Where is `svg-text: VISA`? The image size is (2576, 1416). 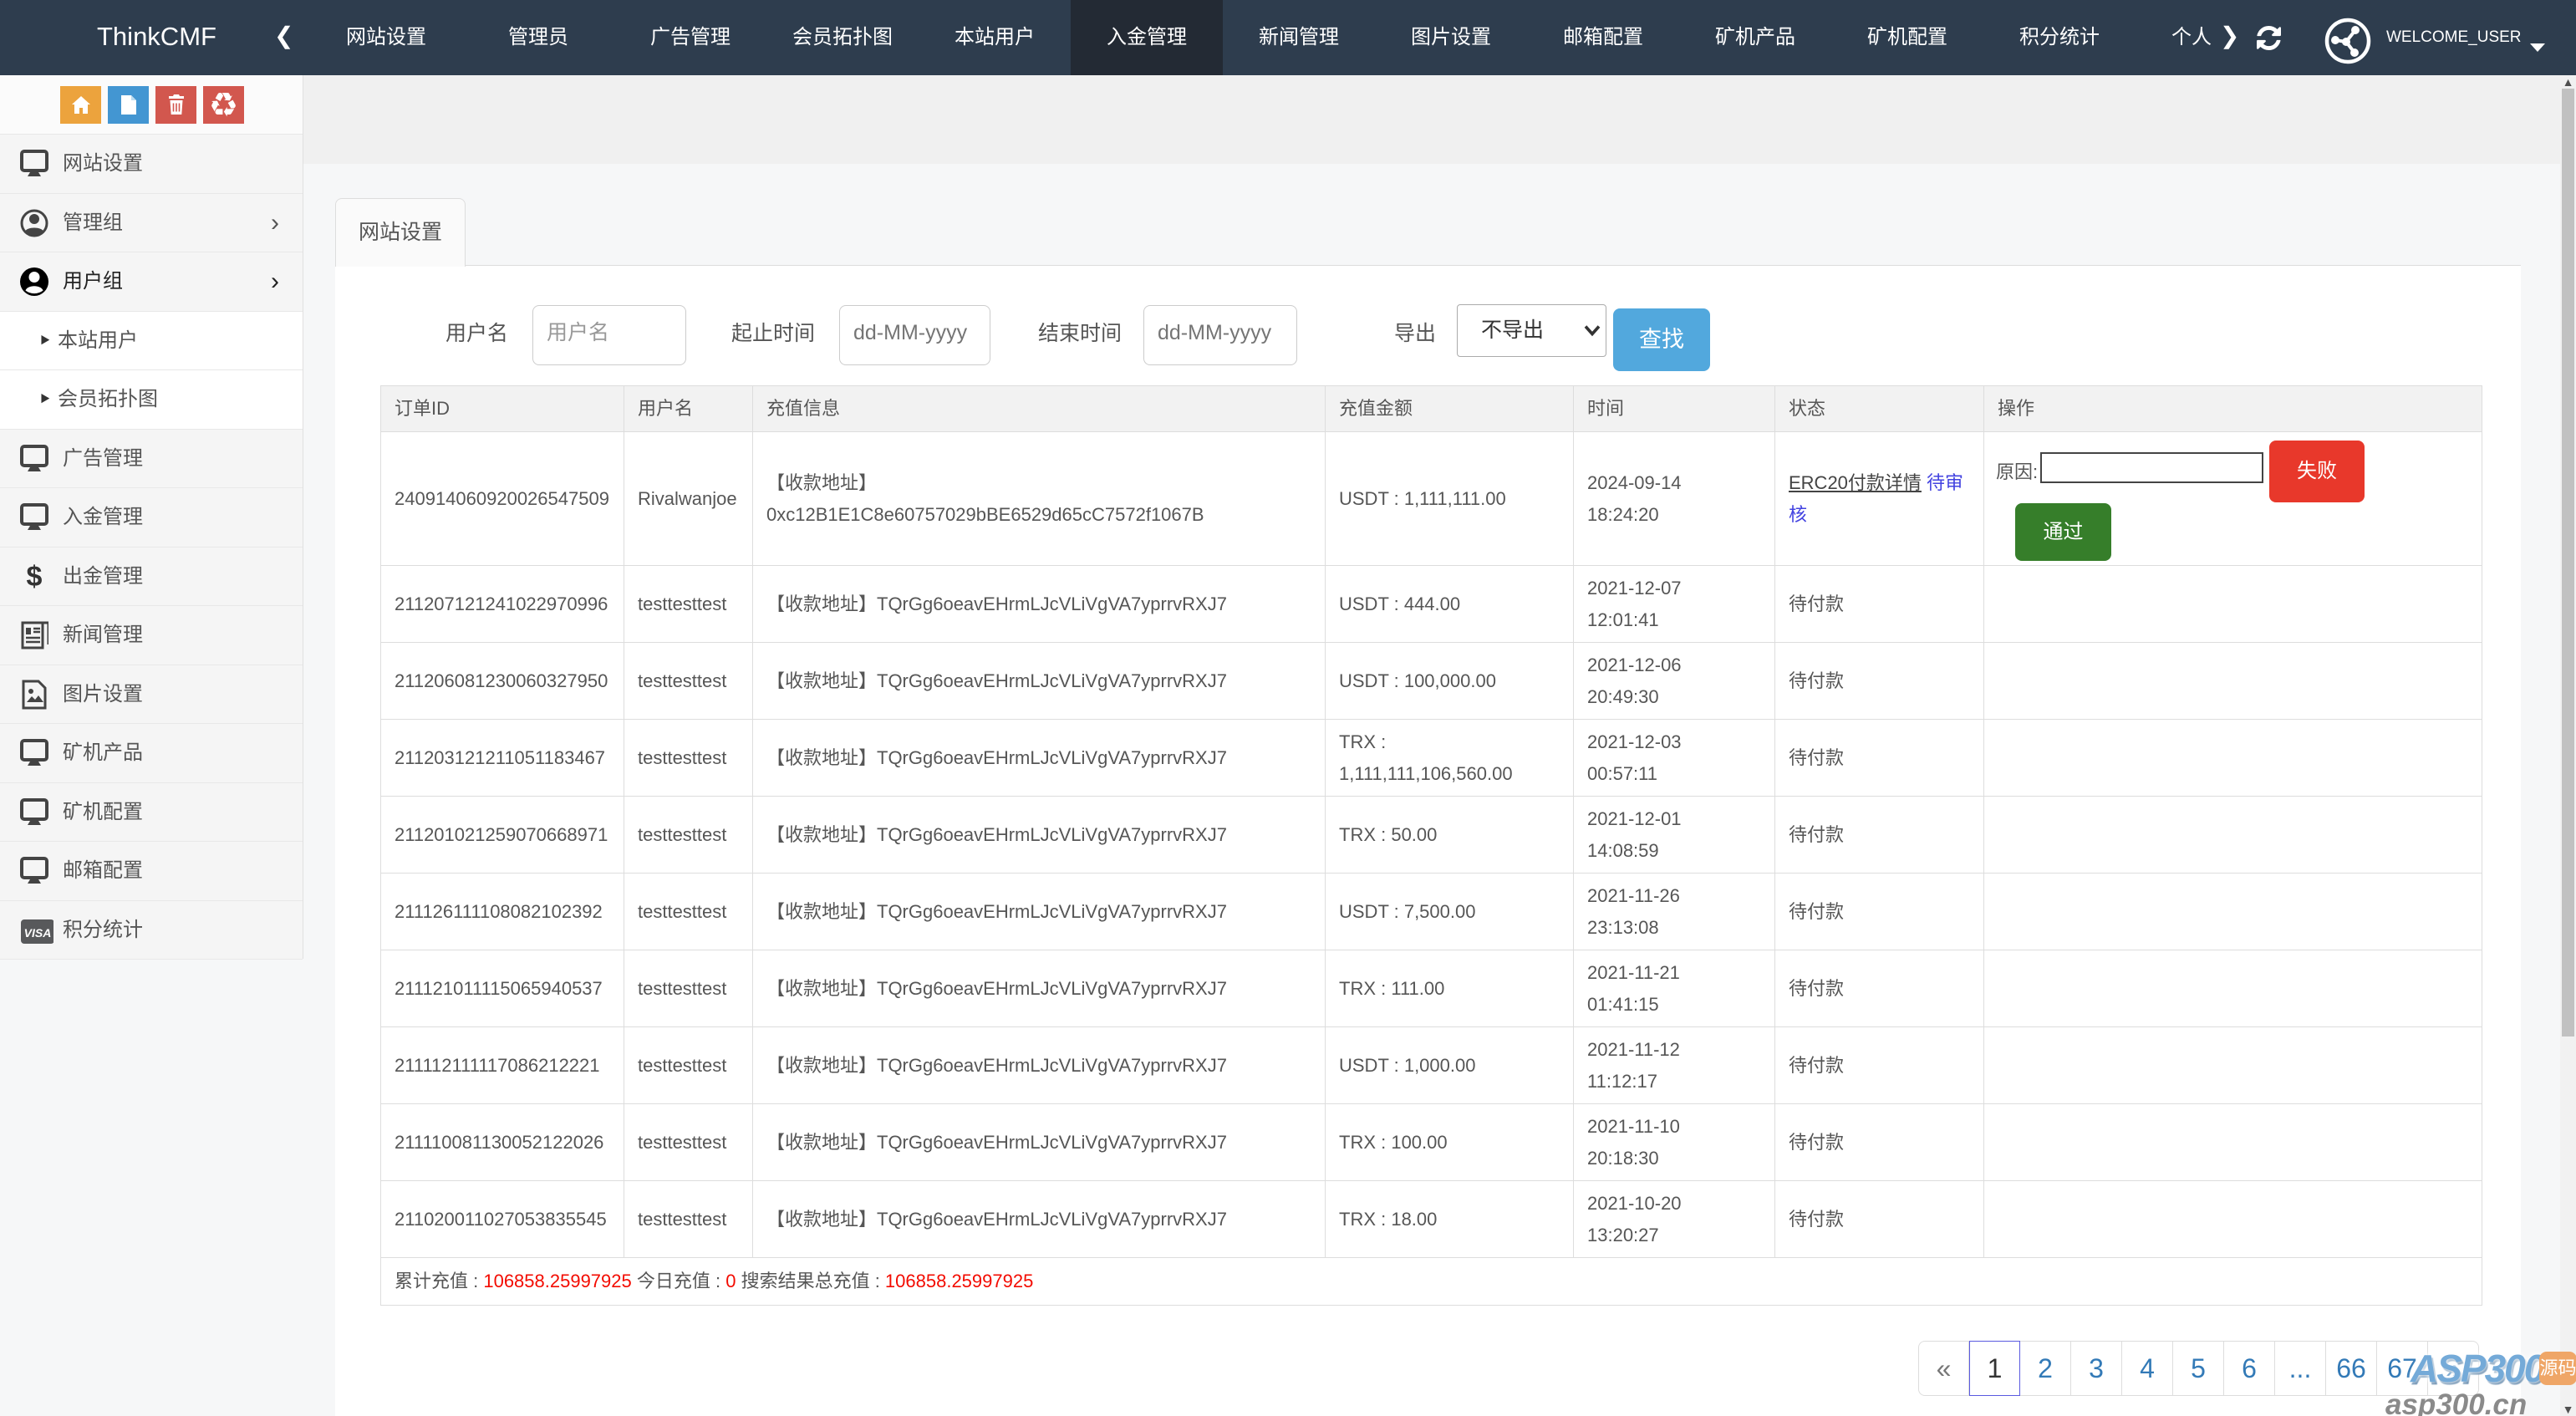 svg-text: VISA is located at coordinates (38, 933).